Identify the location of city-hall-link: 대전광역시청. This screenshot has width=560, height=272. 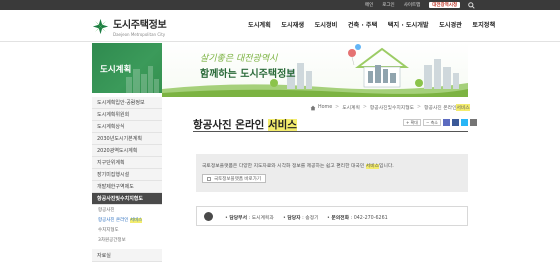
(445, 5).